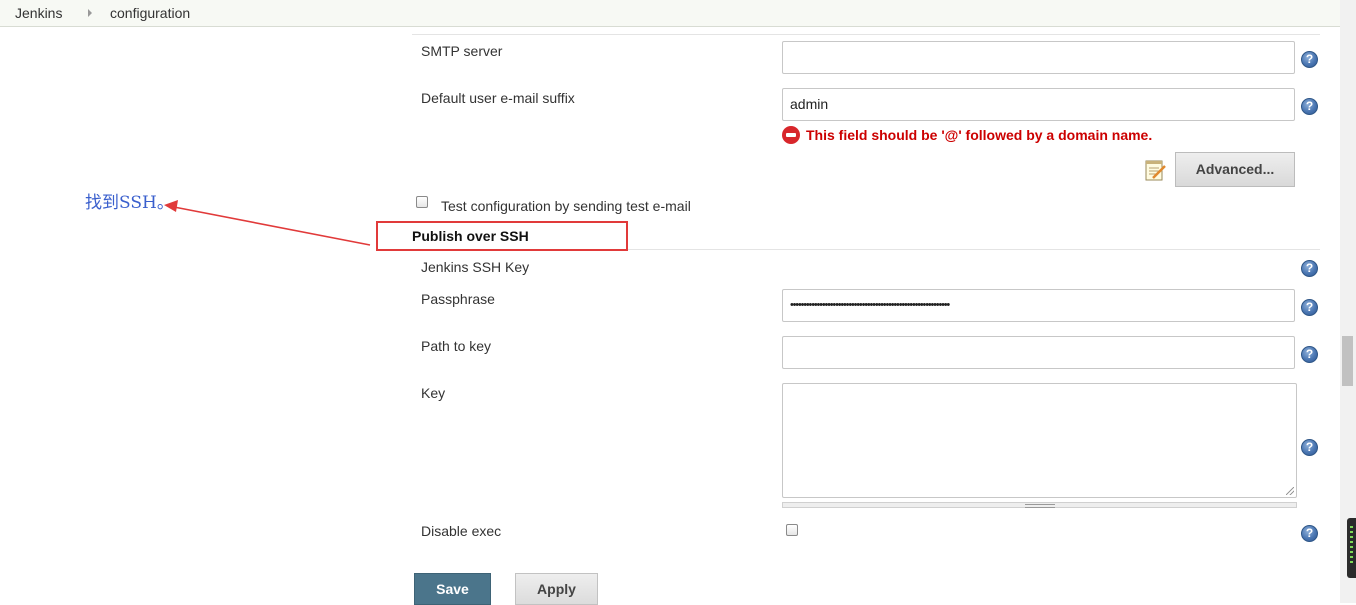  I want to click on error-icon, so click(791, 135).